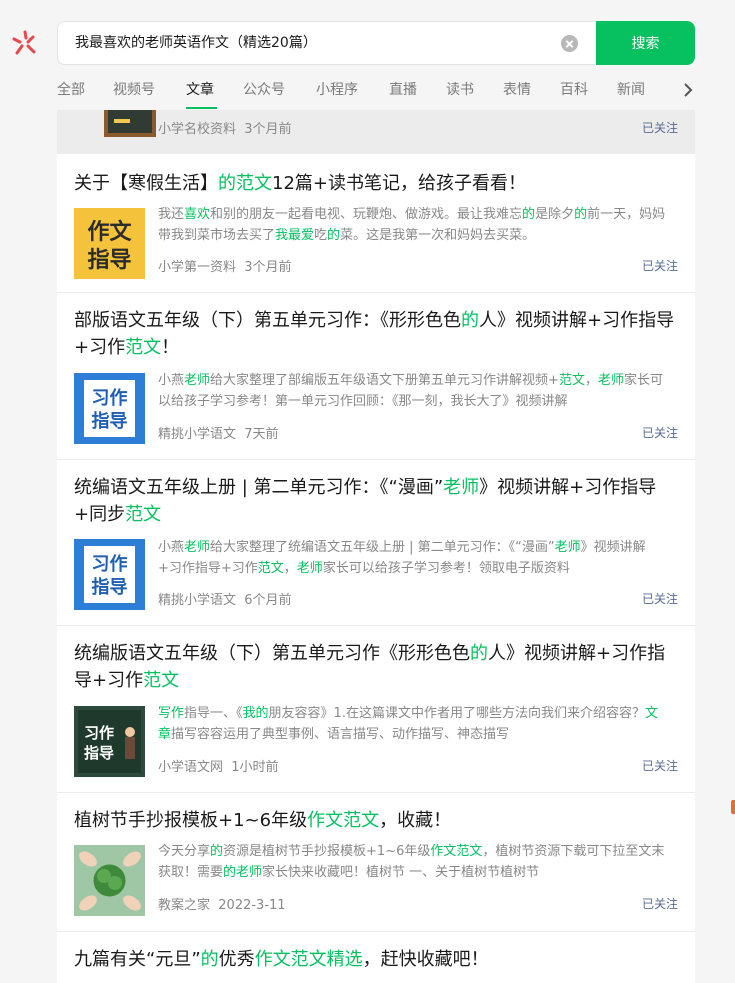  Describe the element at coordinates (191, 820) in the screenshot. I see `text-segment: 植树节手抄报模板+1~6年级` at that location.